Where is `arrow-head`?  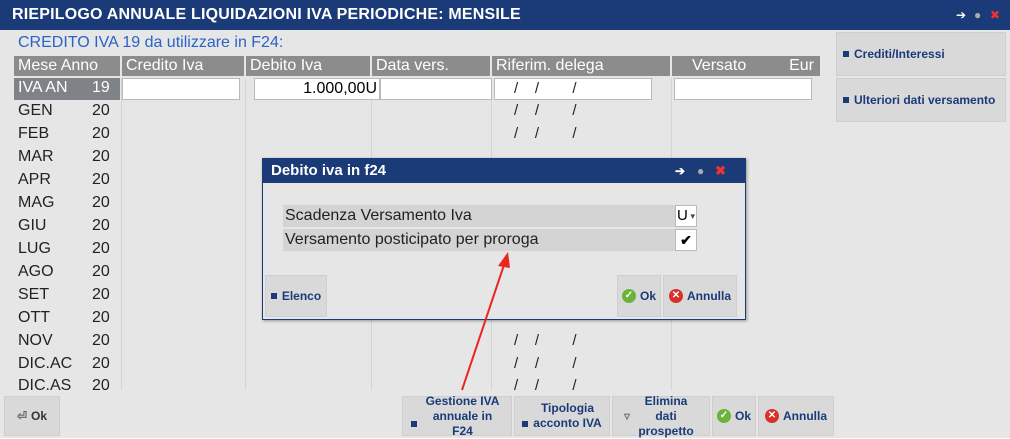 arrow-head is located at coordinates (504, 260).